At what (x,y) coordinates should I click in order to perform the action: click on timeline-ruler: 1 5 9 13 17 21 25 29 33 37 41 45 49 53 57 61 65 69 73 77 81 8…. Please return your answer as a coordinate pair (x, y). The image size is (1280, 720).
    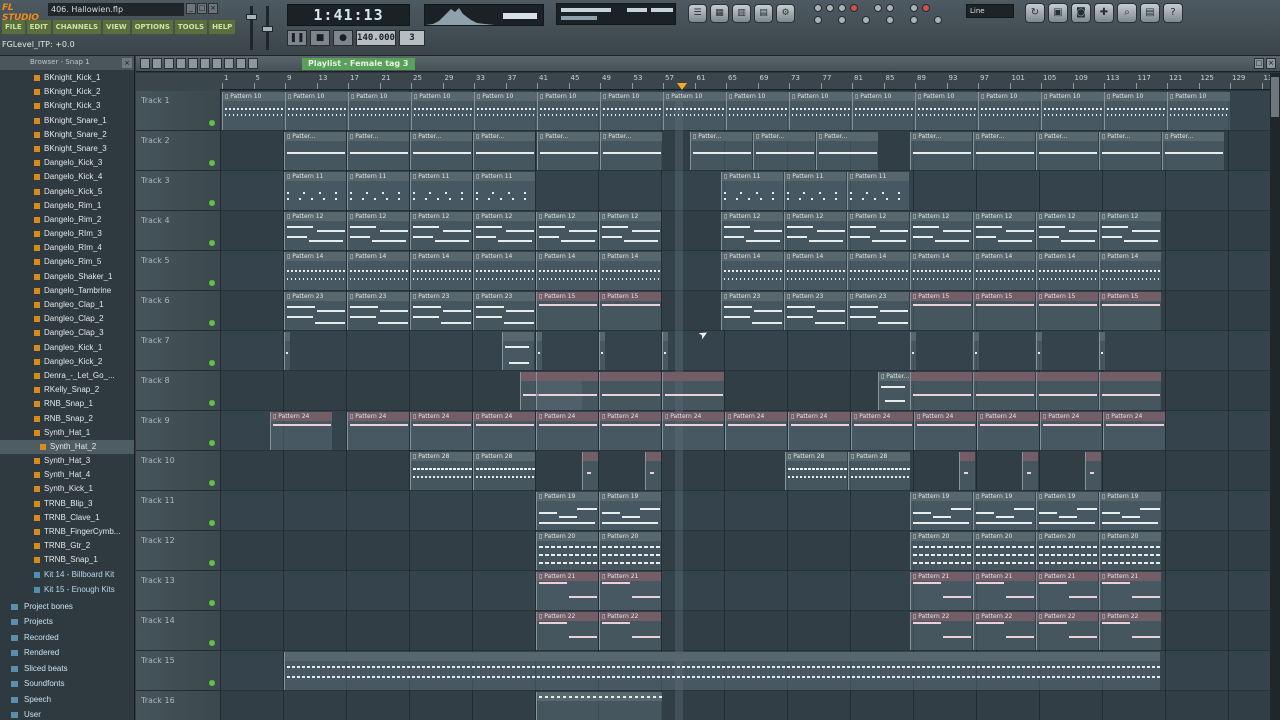
    Looking at the image, I should click on (748, 81).